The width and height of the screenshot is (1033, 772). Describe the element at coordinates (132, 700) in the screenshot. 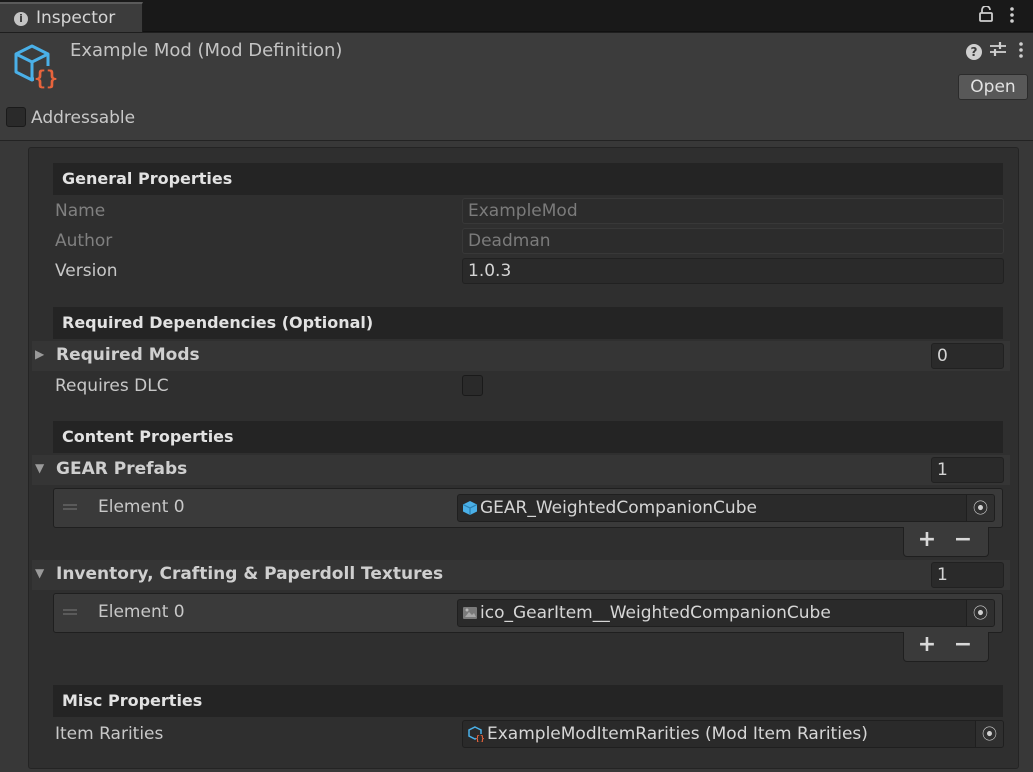

I see `section-title: Misc Properties` at that location.